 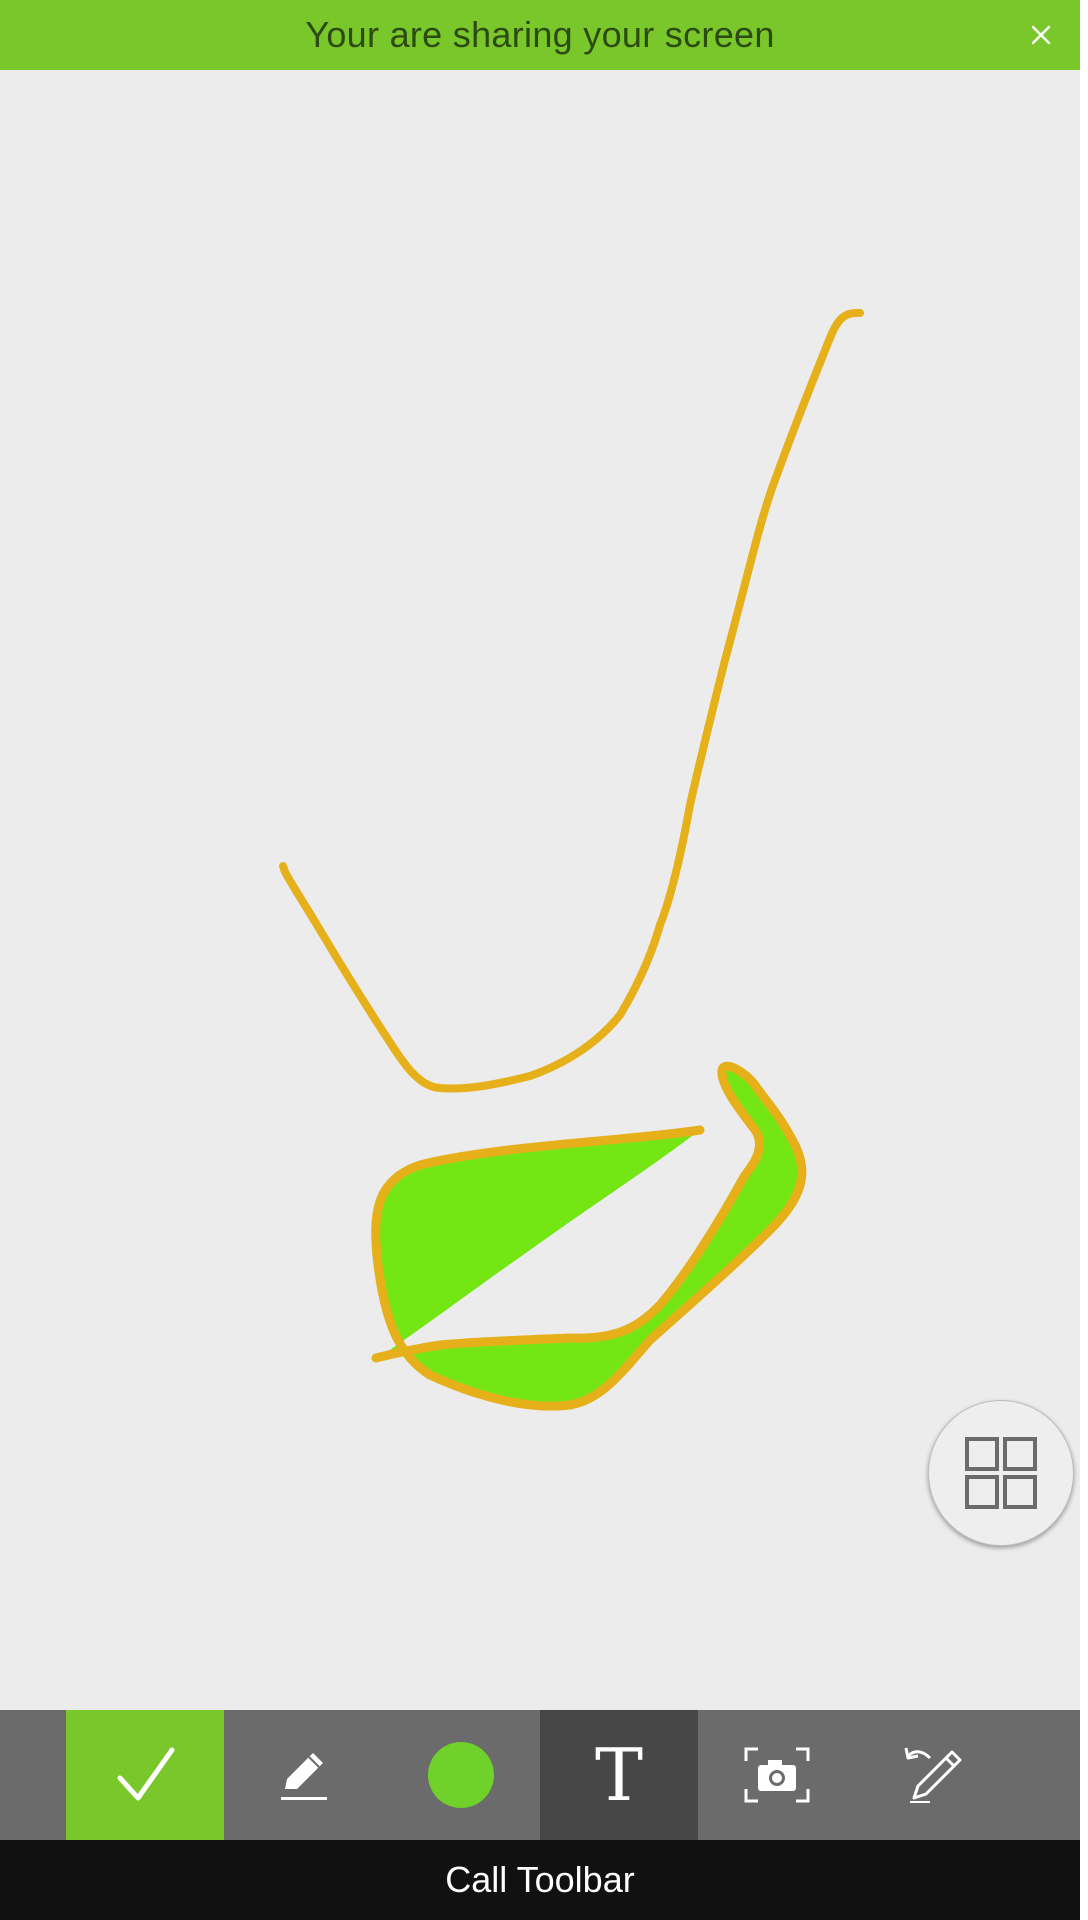 I want to click on color-dot-icon, so click(x=461, y=1775).